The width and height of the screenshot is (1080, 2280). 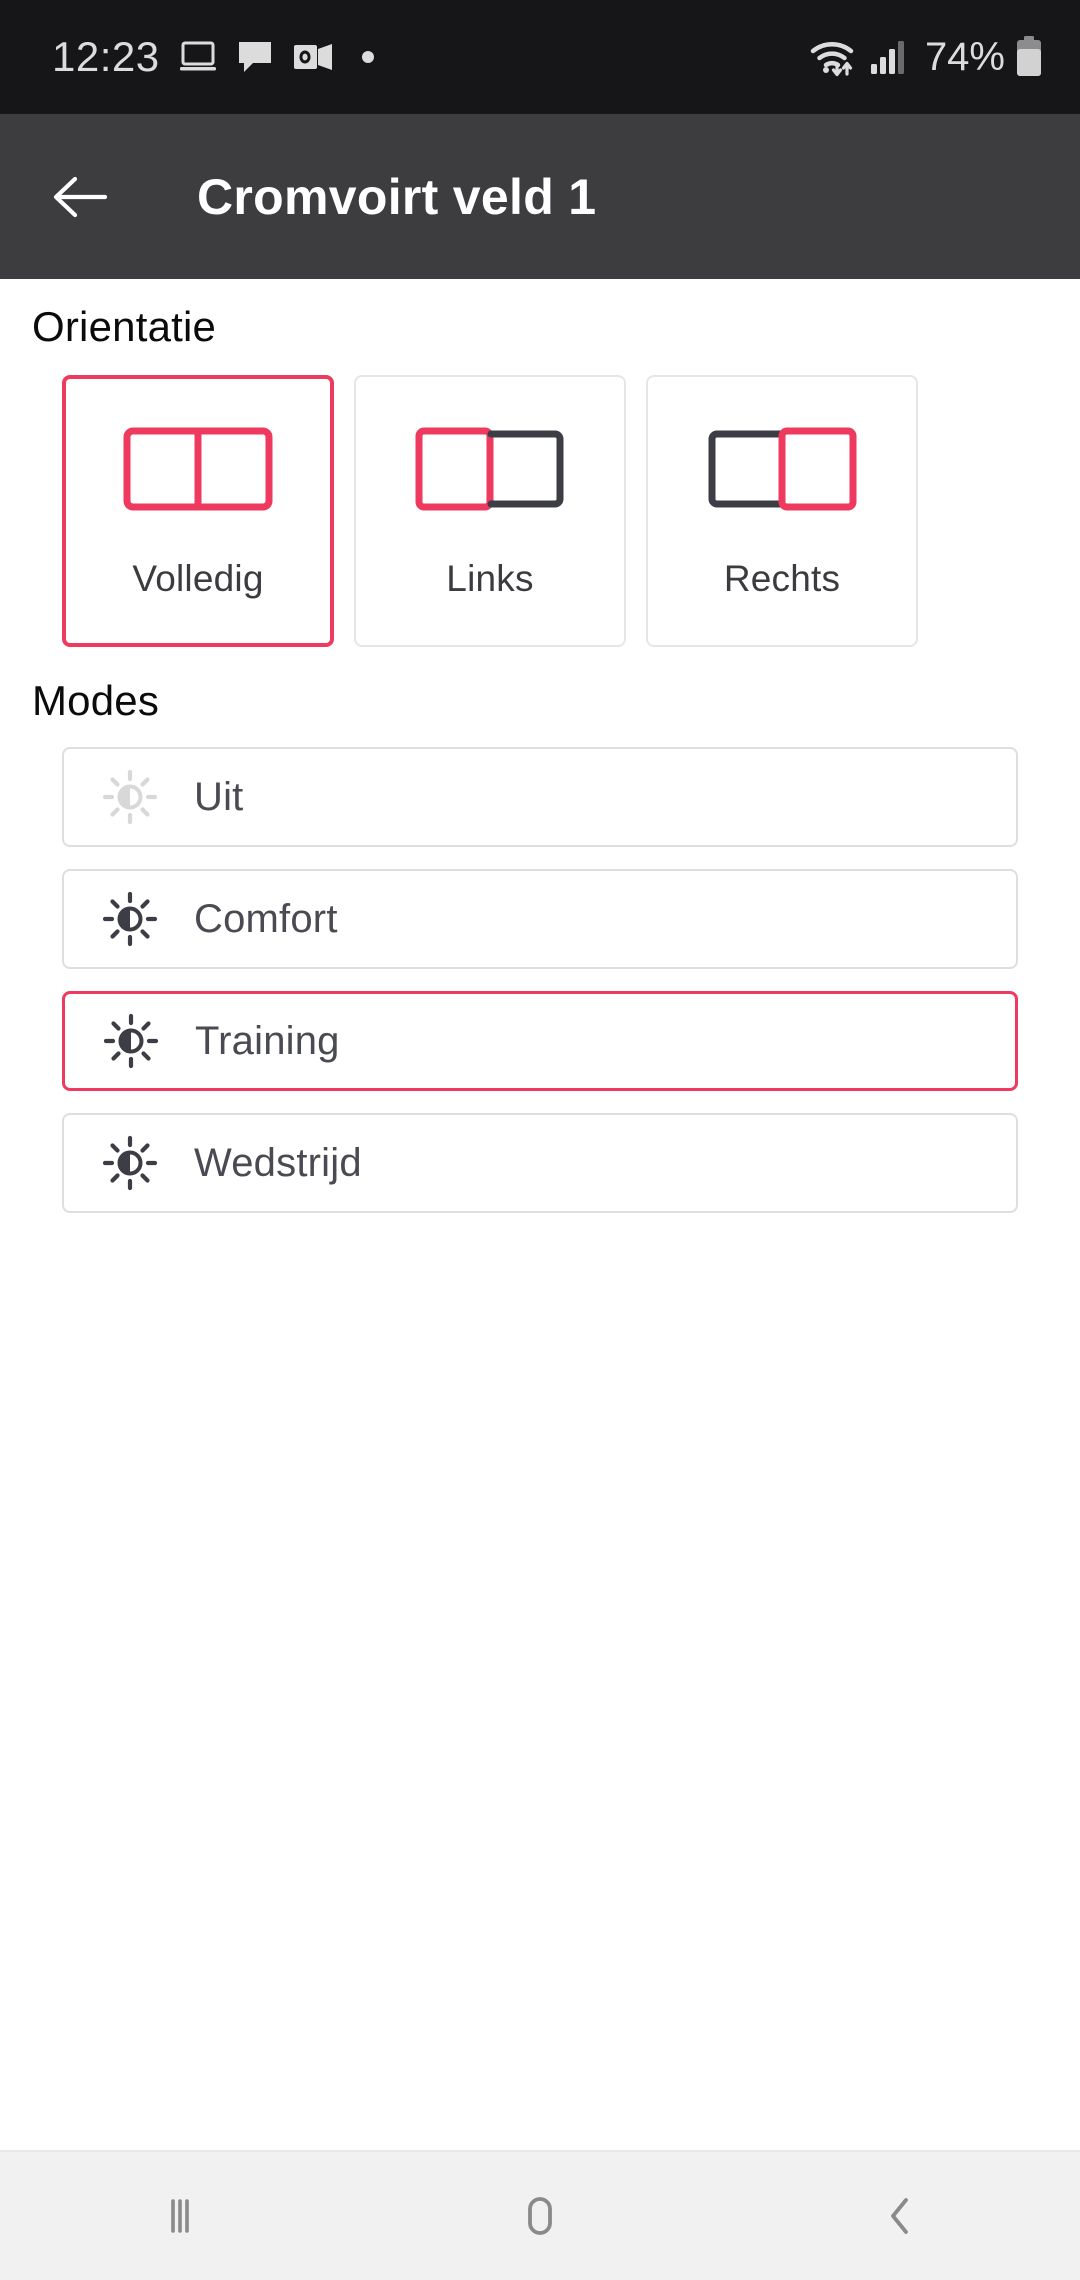 I want to click on modes-heading: Modes, so click(x=96, y=700).